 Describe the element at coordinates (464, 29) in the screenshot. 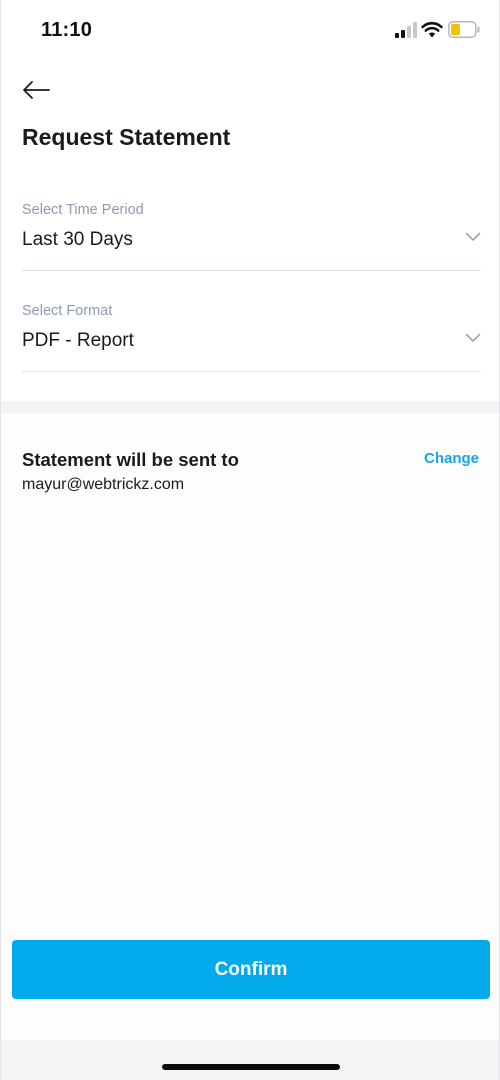

I see `battery-icon` at that location.